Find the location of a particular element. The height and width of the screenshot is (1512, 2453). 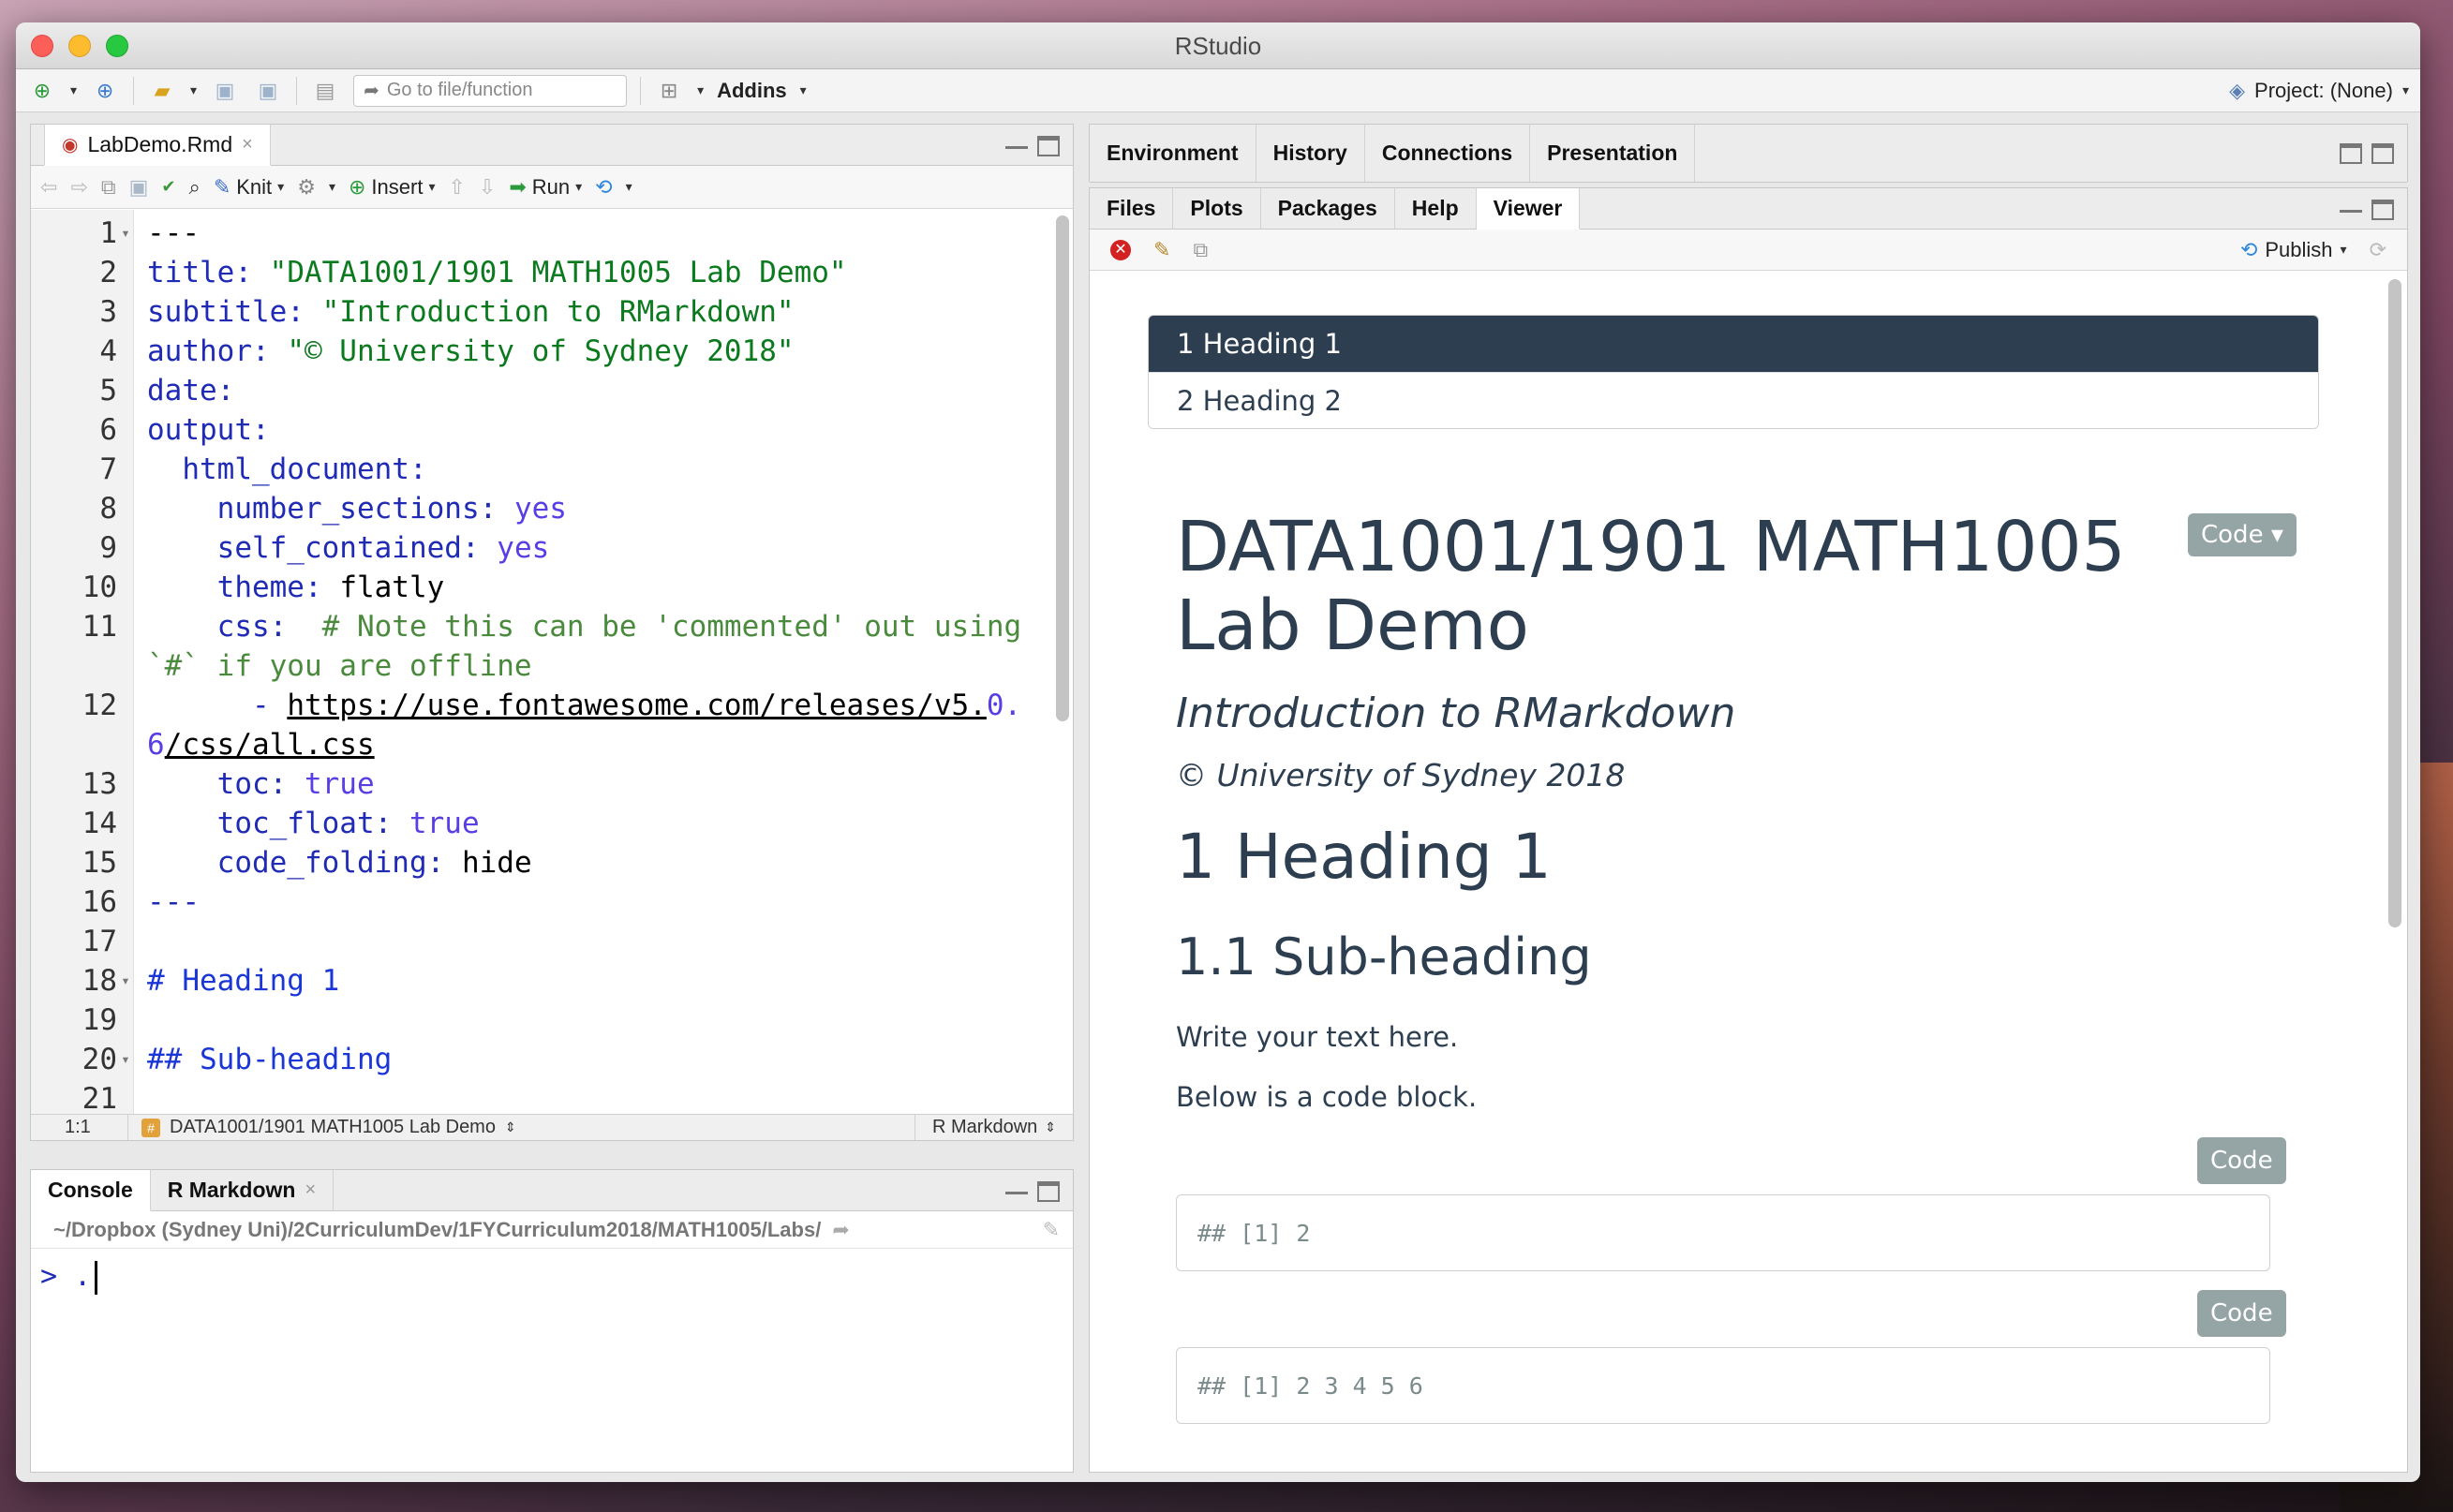

code-token: https://use.fontawesome.com/releases/v5. is located at coordinates (637, 705).